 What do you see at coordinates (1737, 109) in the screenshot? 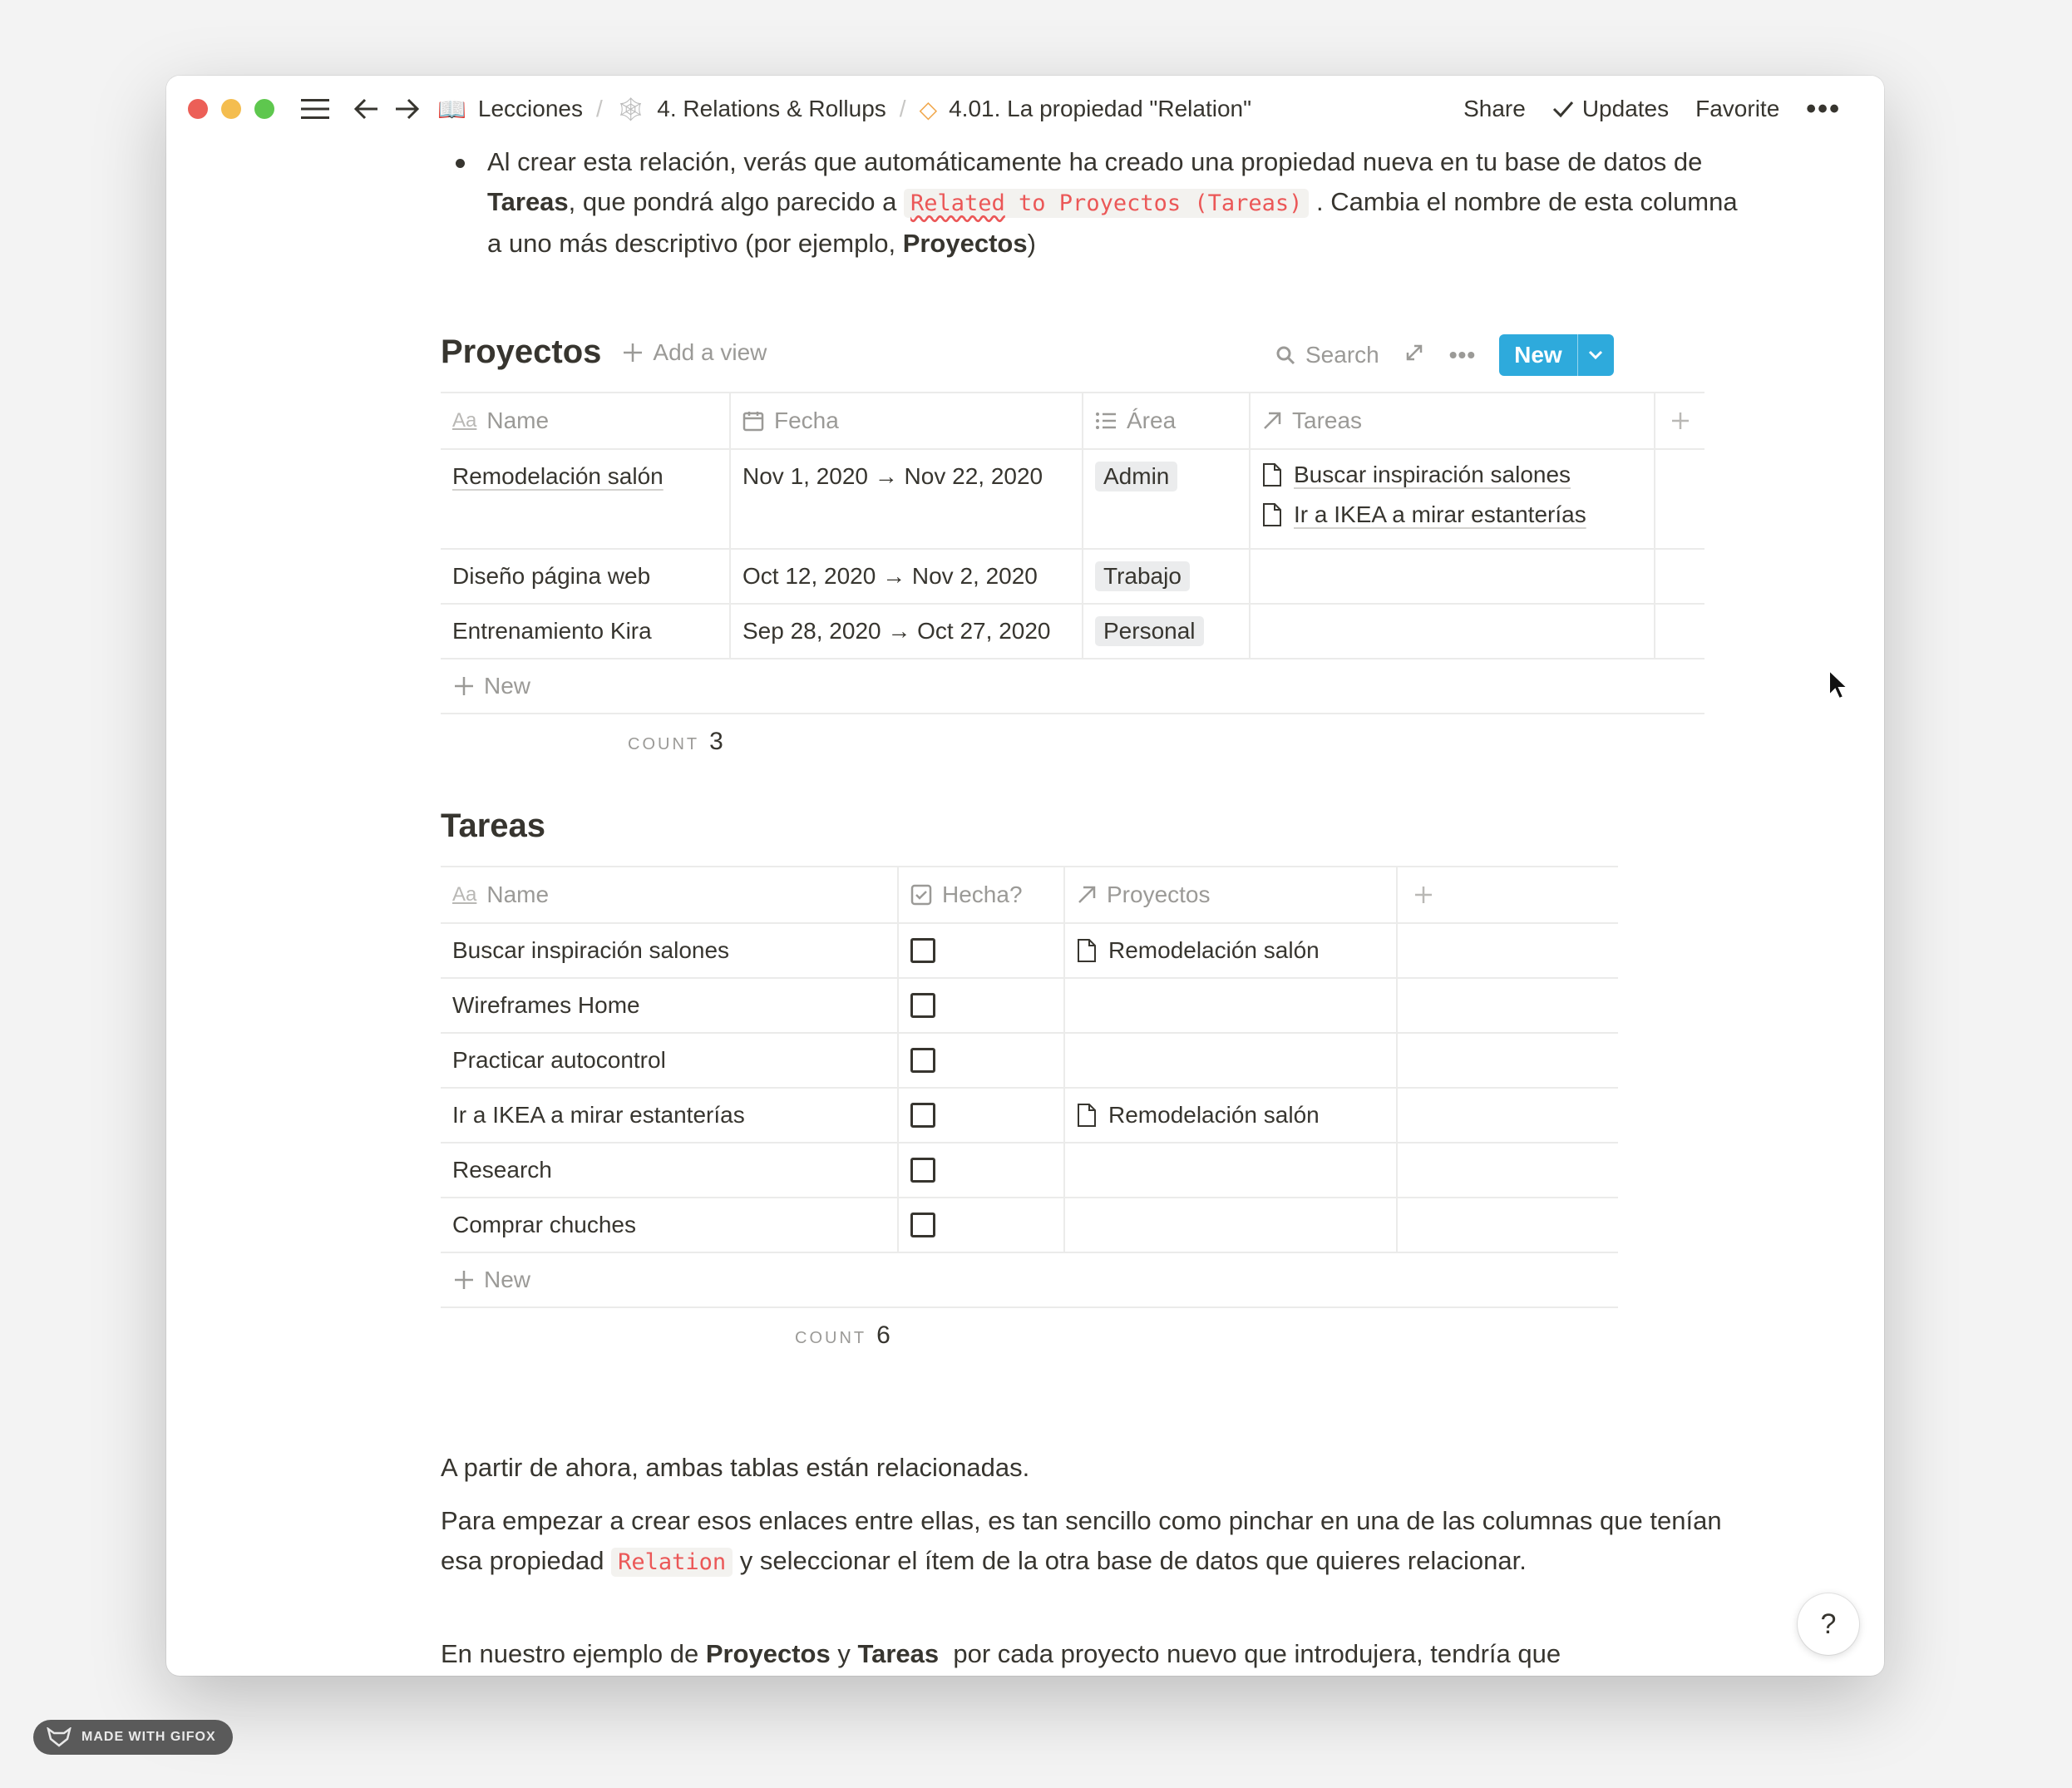
I see `favorite-button: Favorite` at bounding box center [1737, 109].